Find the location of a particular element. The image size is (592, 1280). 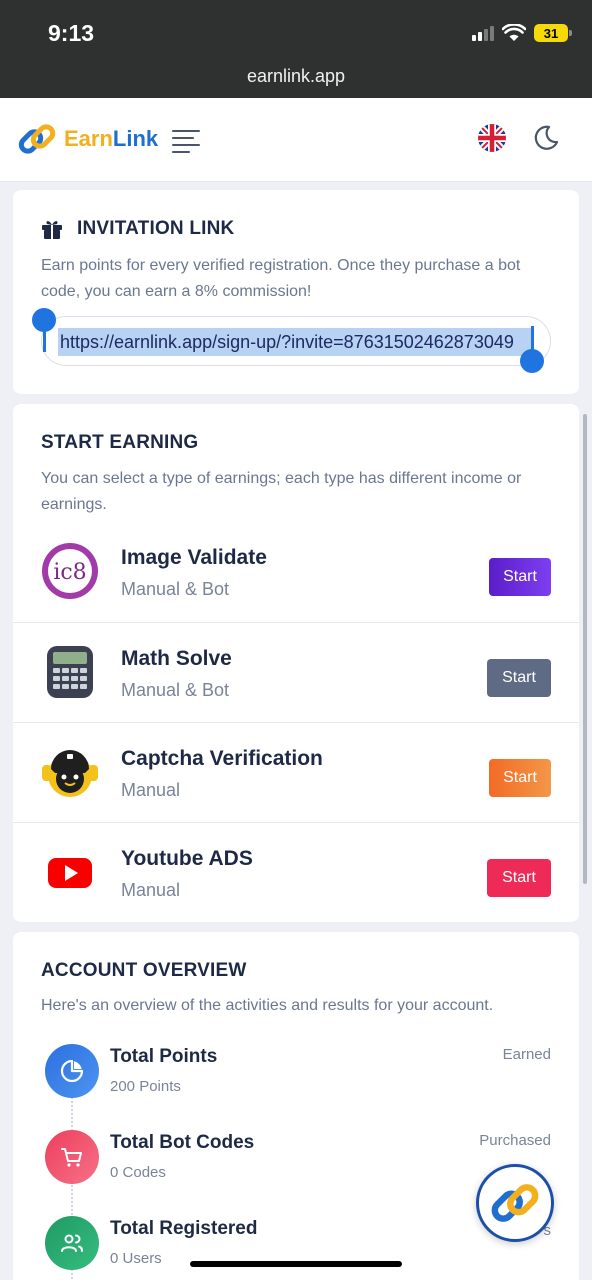

status-time: 9:13 is located at coordinates (71, 33).